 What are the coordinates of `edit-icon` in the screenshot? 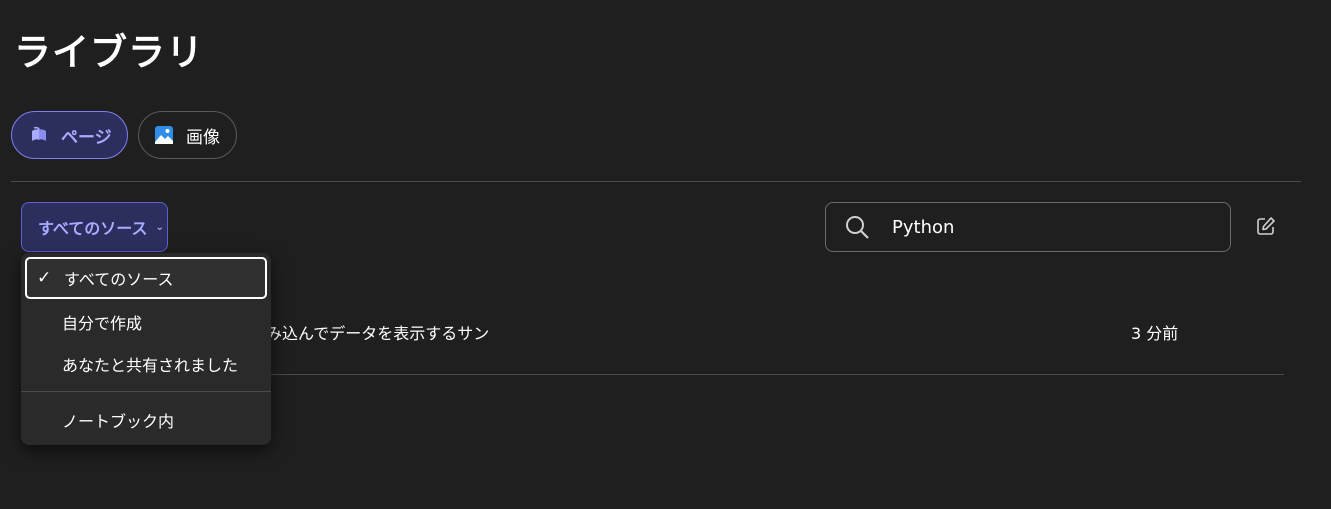 It's located at (1266, 228).